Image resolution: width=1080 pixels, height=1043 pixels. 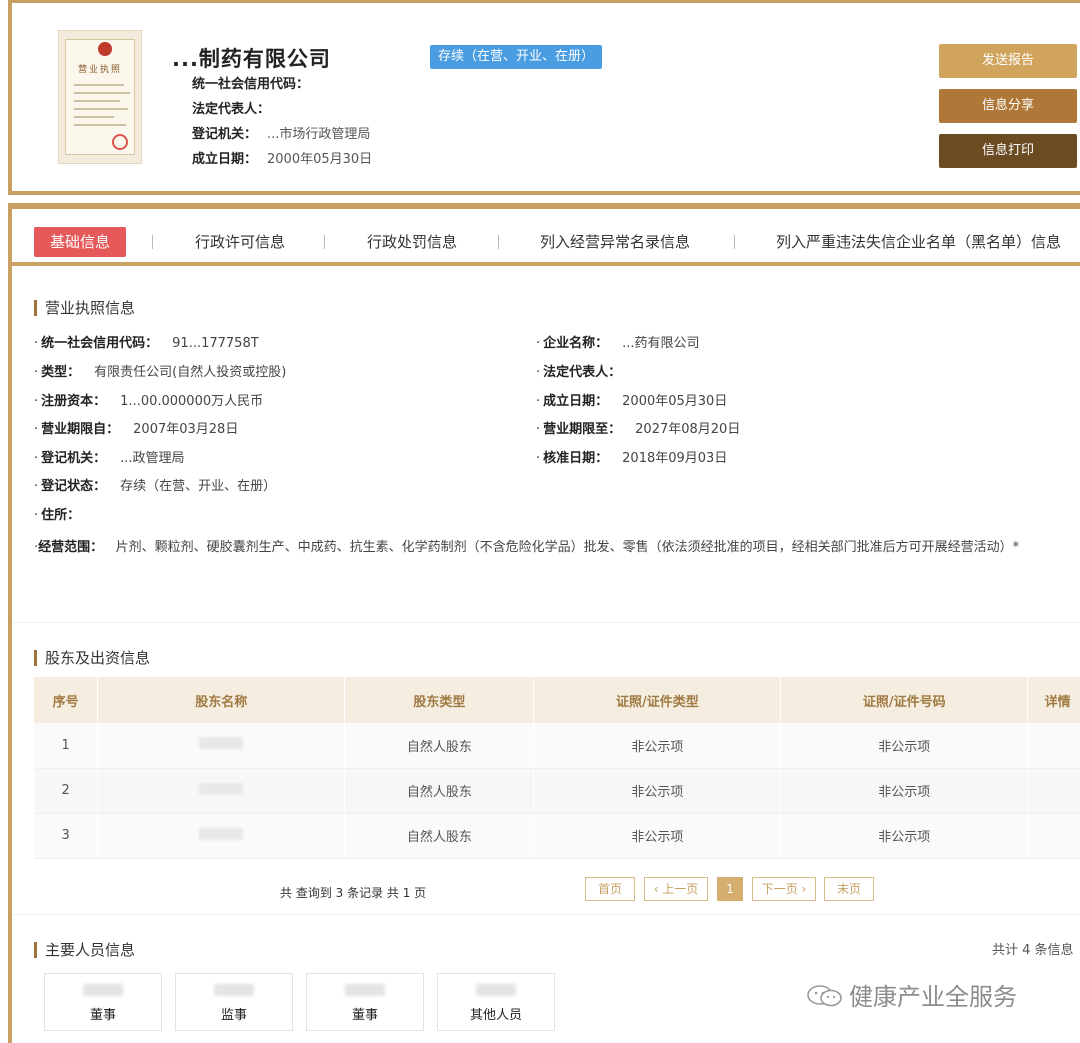 I want to click on info-legal-rep: · 法定代表人：, so click(x=579, y=372).